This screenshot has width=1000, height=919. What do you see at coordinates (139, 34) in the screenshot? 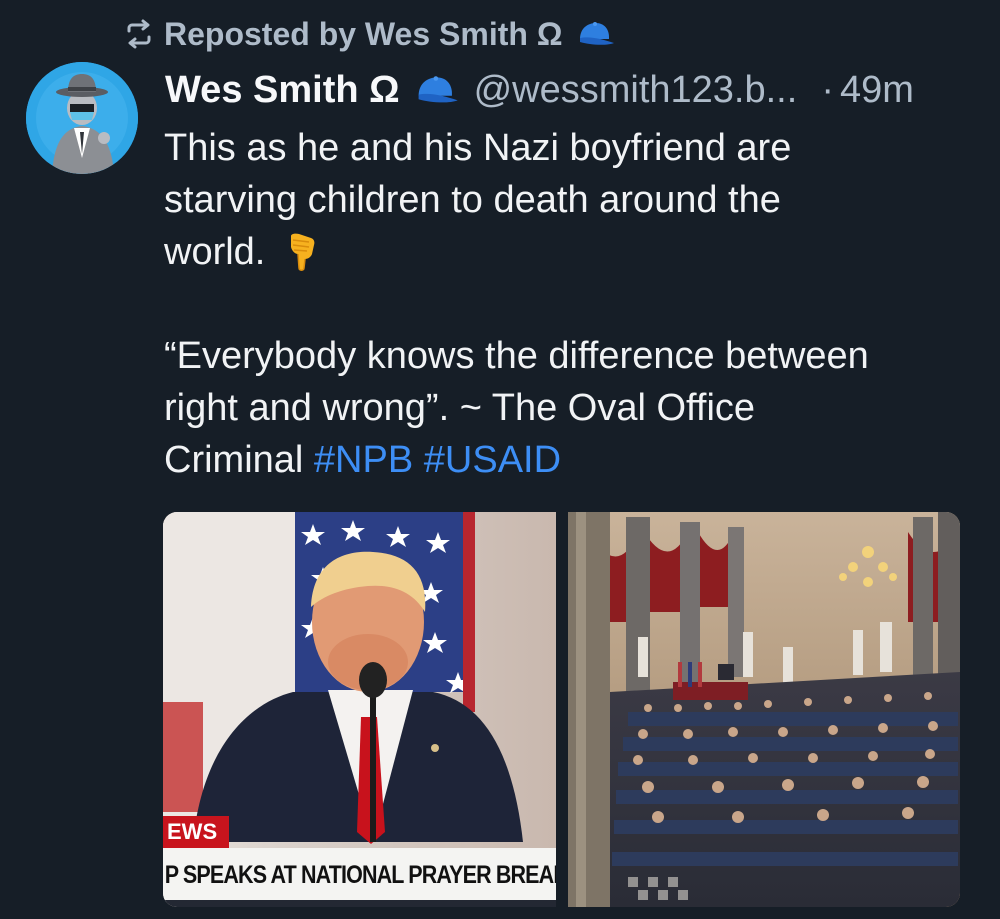
I see `repost-icon` at bounding box center [139, 34].